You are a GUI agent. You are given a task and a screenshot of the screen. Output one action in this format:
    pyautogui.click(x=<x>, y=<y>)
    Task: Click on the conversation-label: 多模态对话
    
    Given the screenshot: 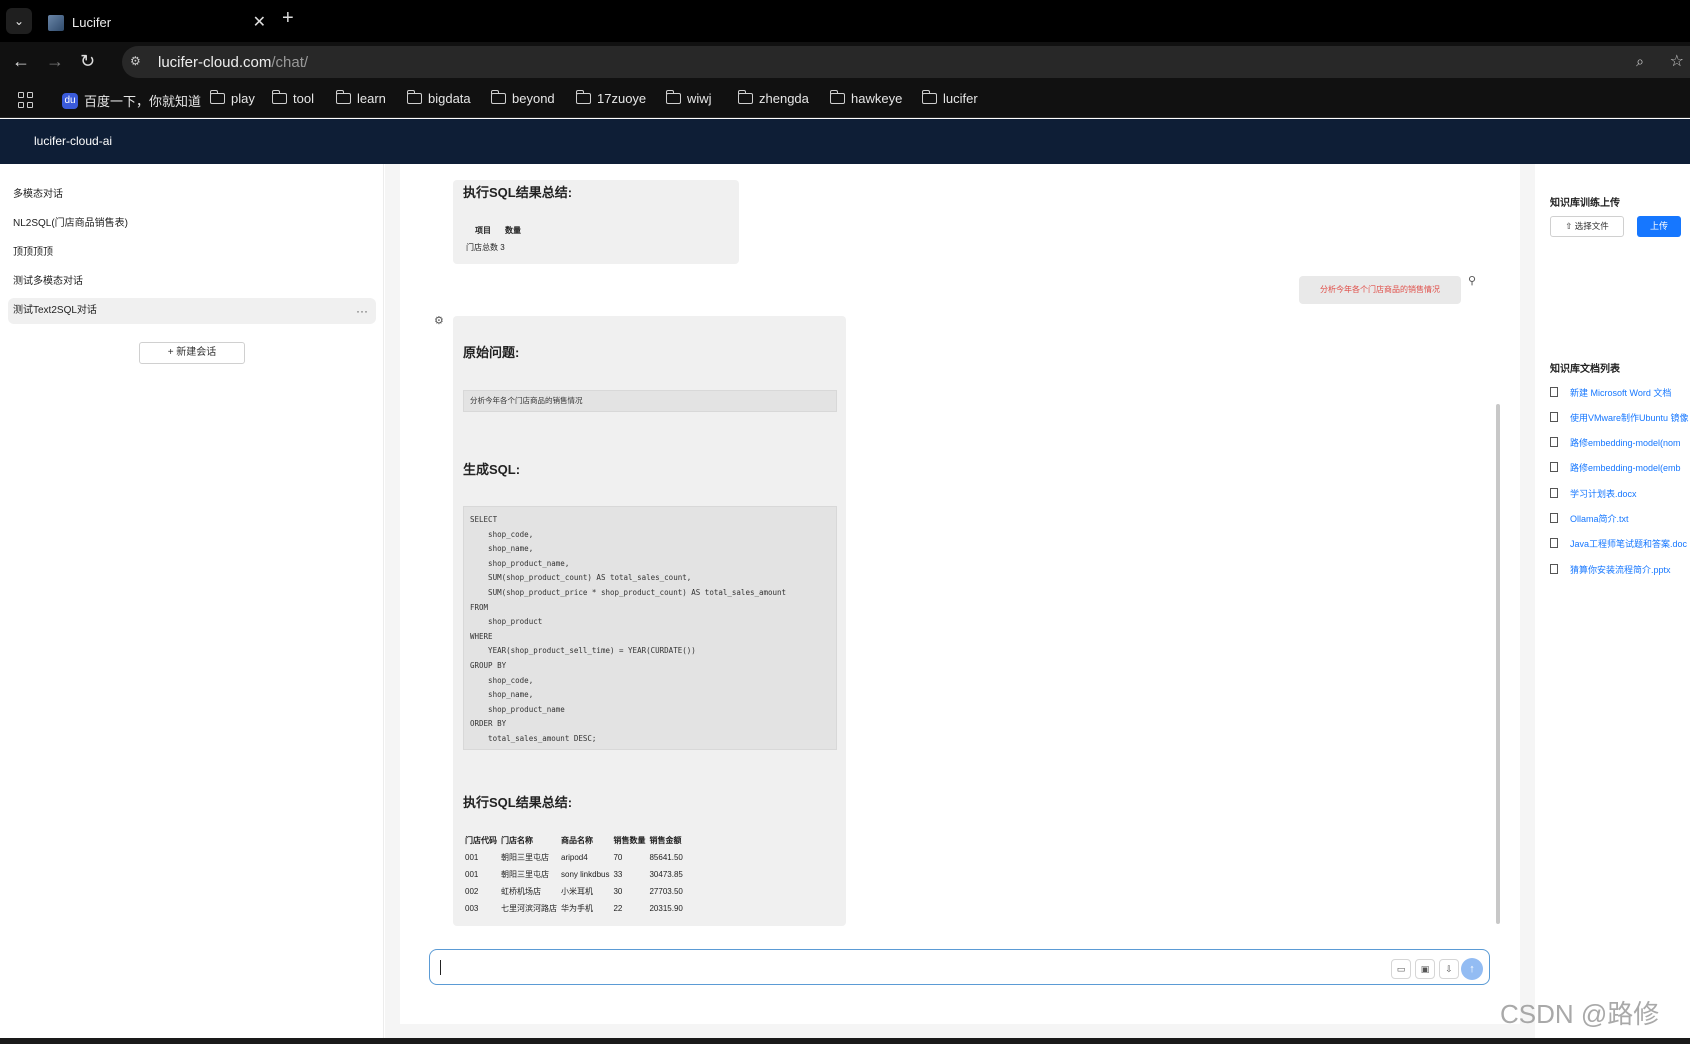 What is the action you would take?
    pyautogui.click(x=38, y=194)
    